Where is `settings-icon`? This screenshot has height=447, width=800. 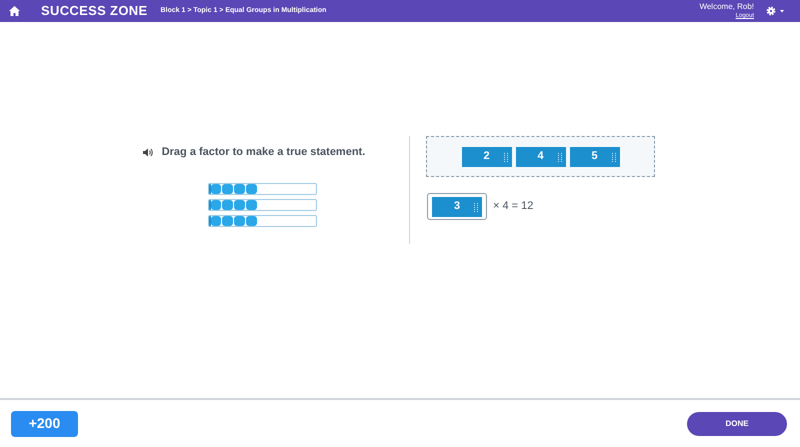 settings-icon is located at coordinates (776, 11).